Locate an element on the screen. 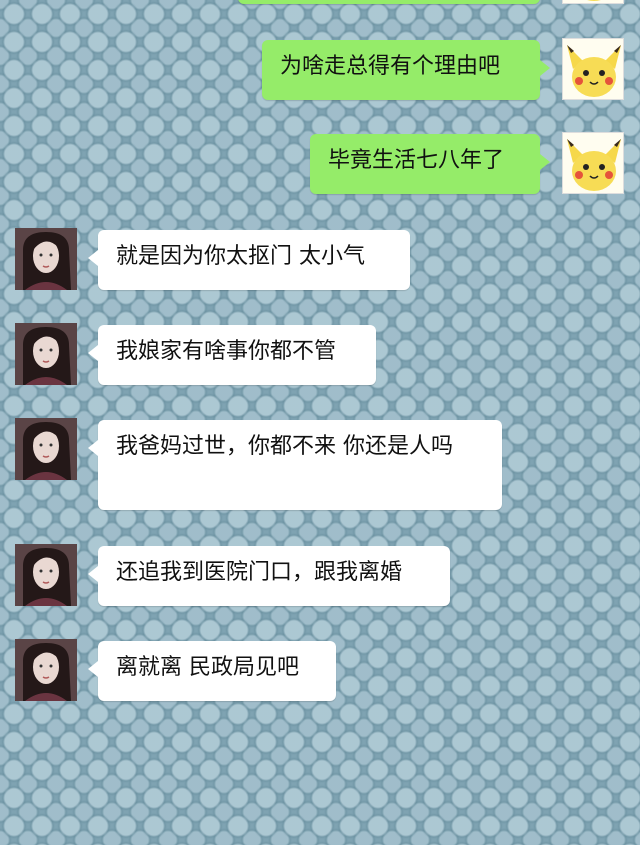 This screenshot has width=640, height=845. message-bubble-partial is located at coordinates (389, 2).